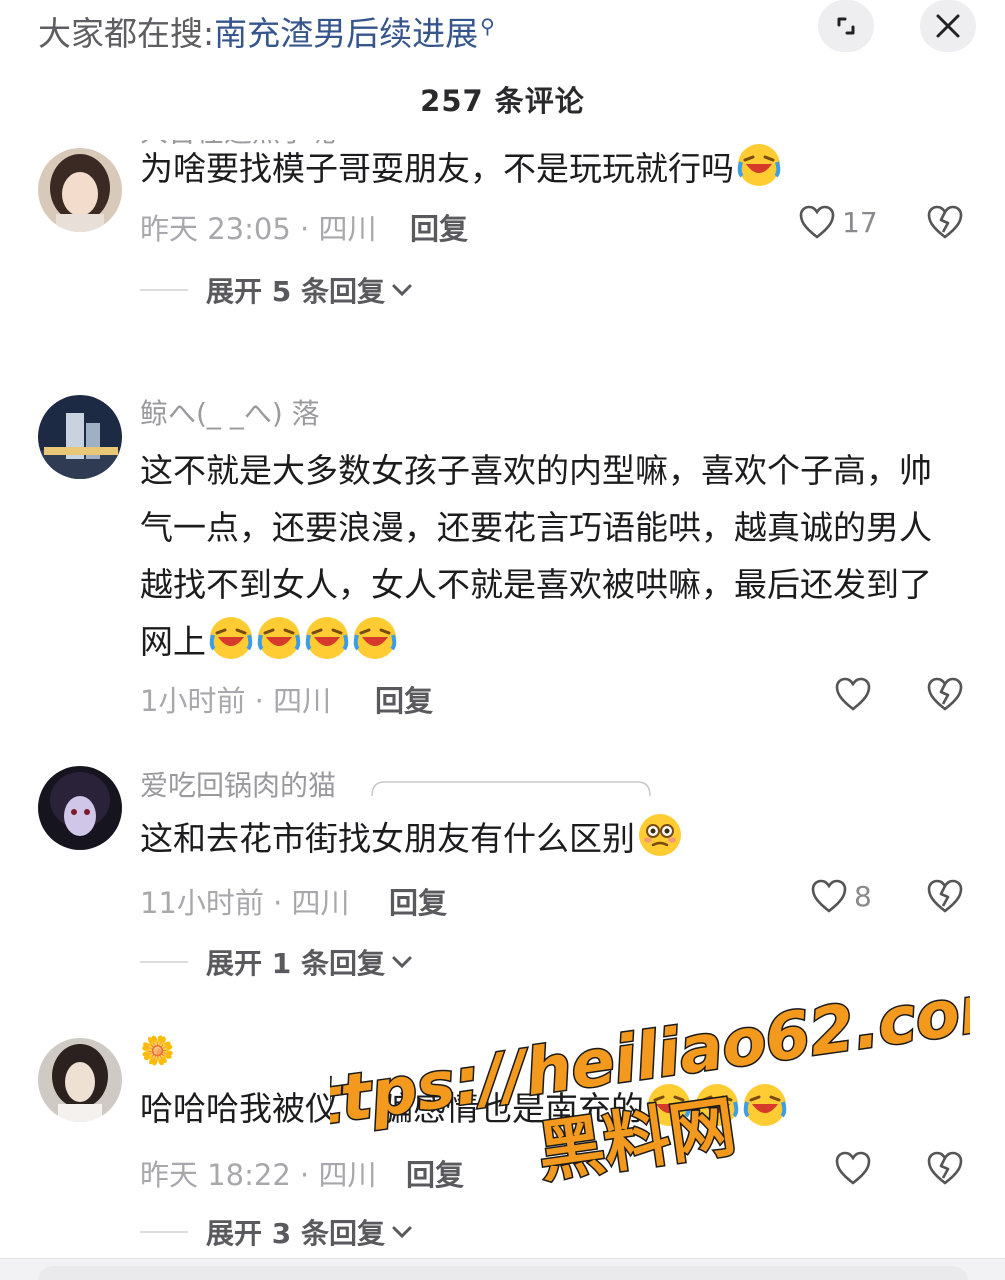  What do you see at coordinates (502, 101) in the screenshot?
I see `comment-count-title: 257 条评论` at bounding box center [502, 101].